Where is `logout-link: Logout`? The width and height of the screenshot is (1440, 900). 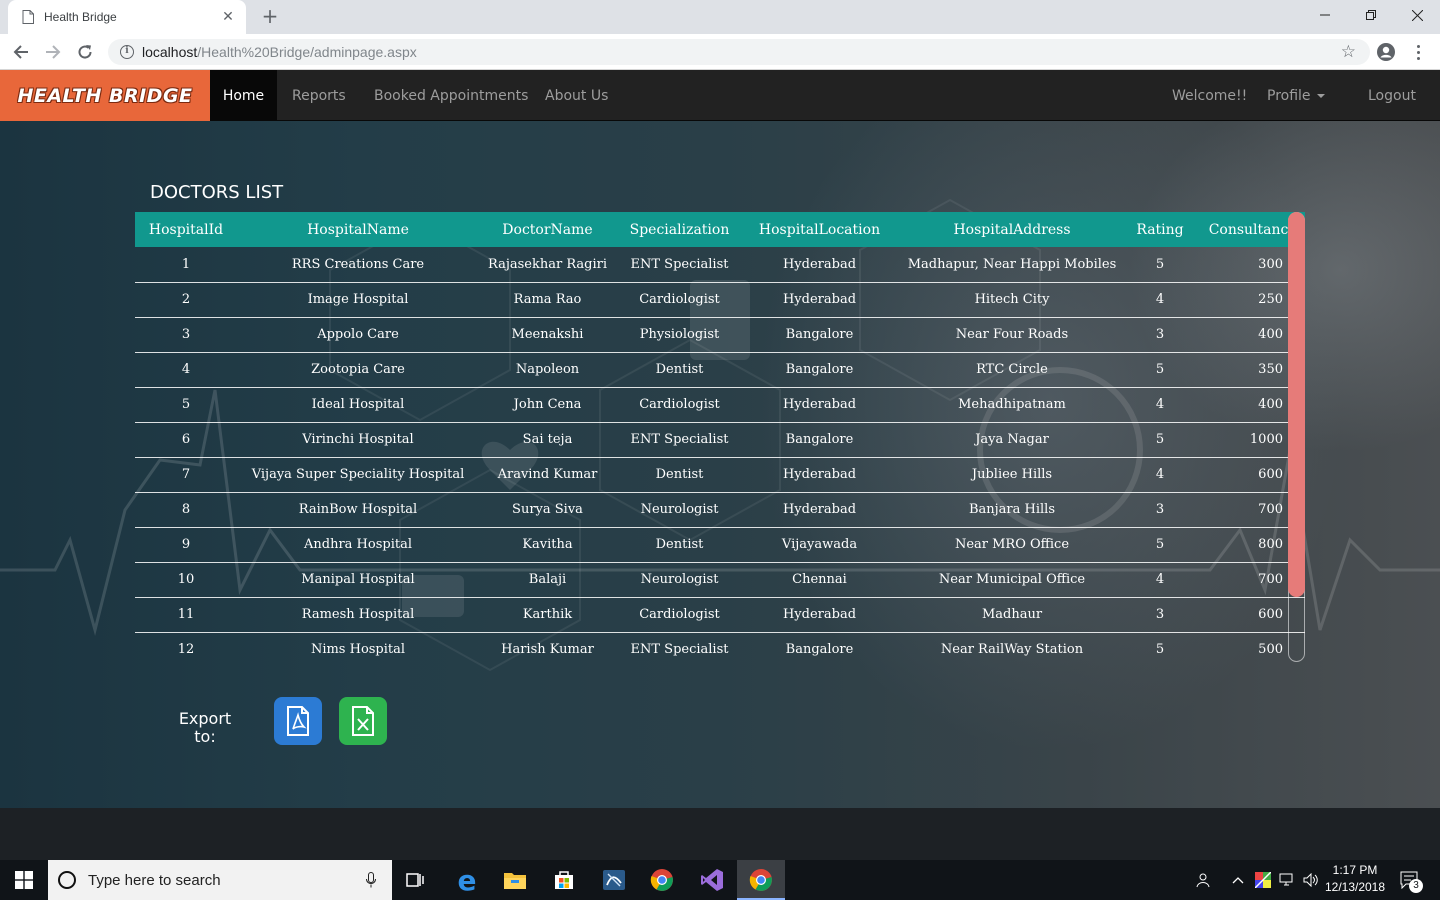 logout-link: Logout is located at coordinates (1392, 95).